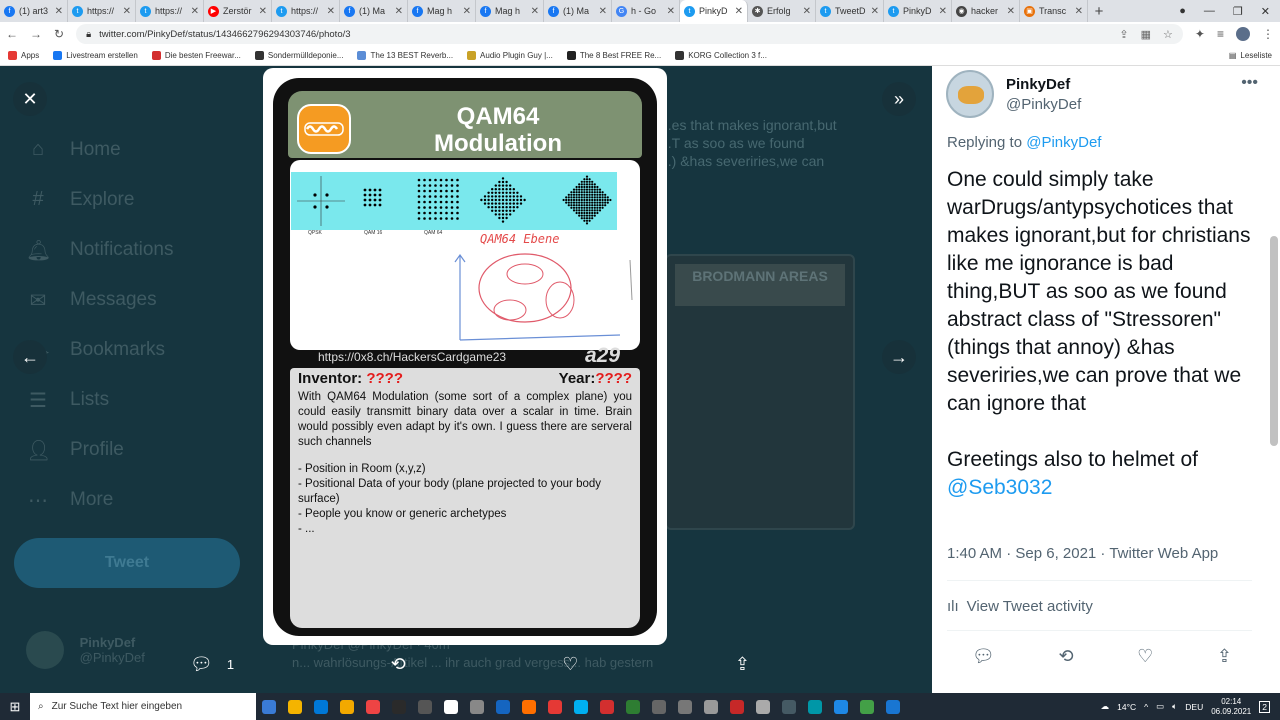  What do you see at coordinates (1082, 553) in the screenshot?
I see `tweet-meta: 1:40 AM · Sep 6, 2021 · Twitter Web App` at bounding box center [1082, 553].